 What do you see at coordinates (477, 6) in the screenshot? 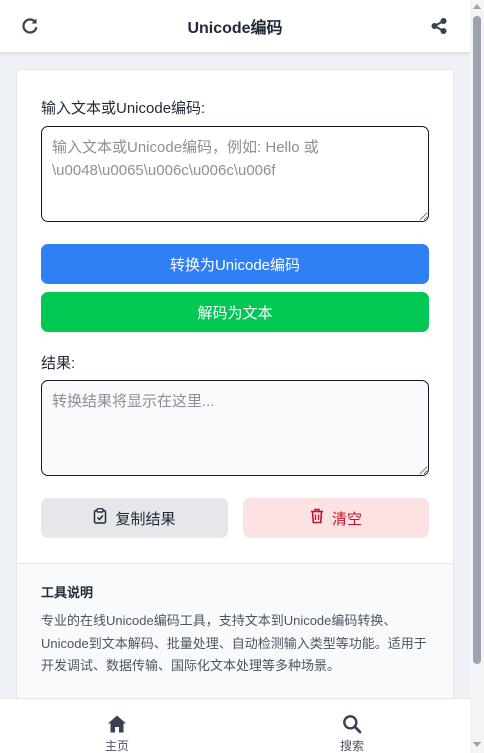
I see `scroll-up-arrow-icon` at bounding box center [477, 6].